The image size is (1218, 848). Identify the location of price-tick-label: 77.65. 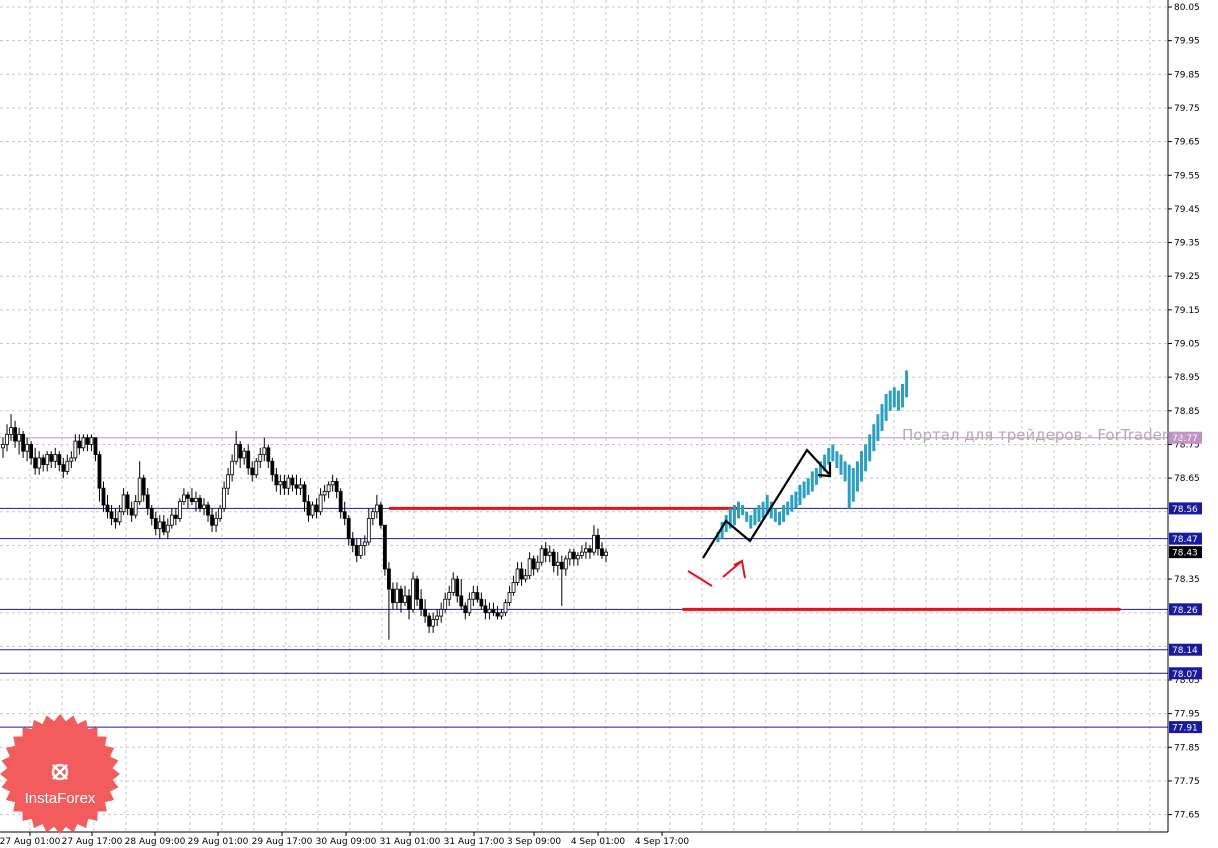
(1187, 816).